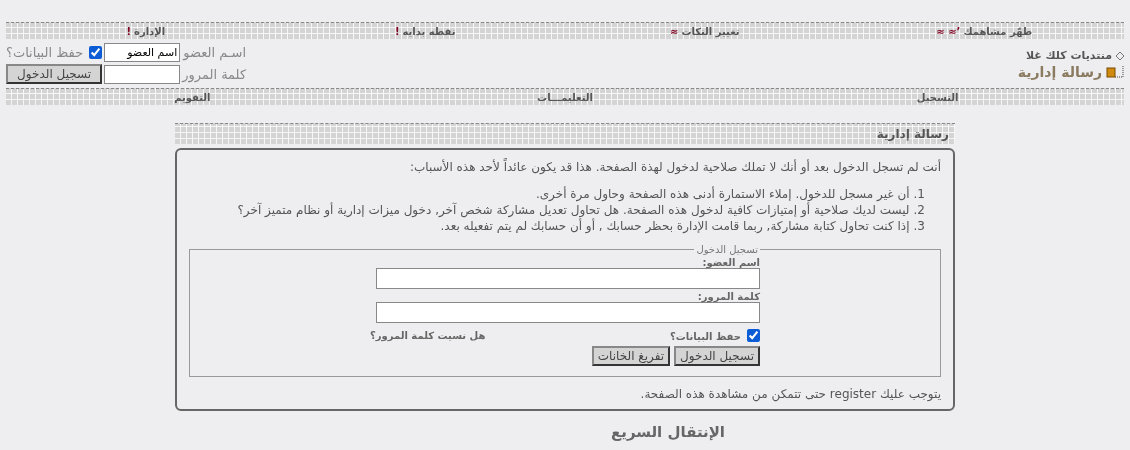 Image resolution: width=1130 pixels, height=450 pixels. Describe the element at coordinates (853, 394) in the screenshot. I see `register-link: register` at that location.